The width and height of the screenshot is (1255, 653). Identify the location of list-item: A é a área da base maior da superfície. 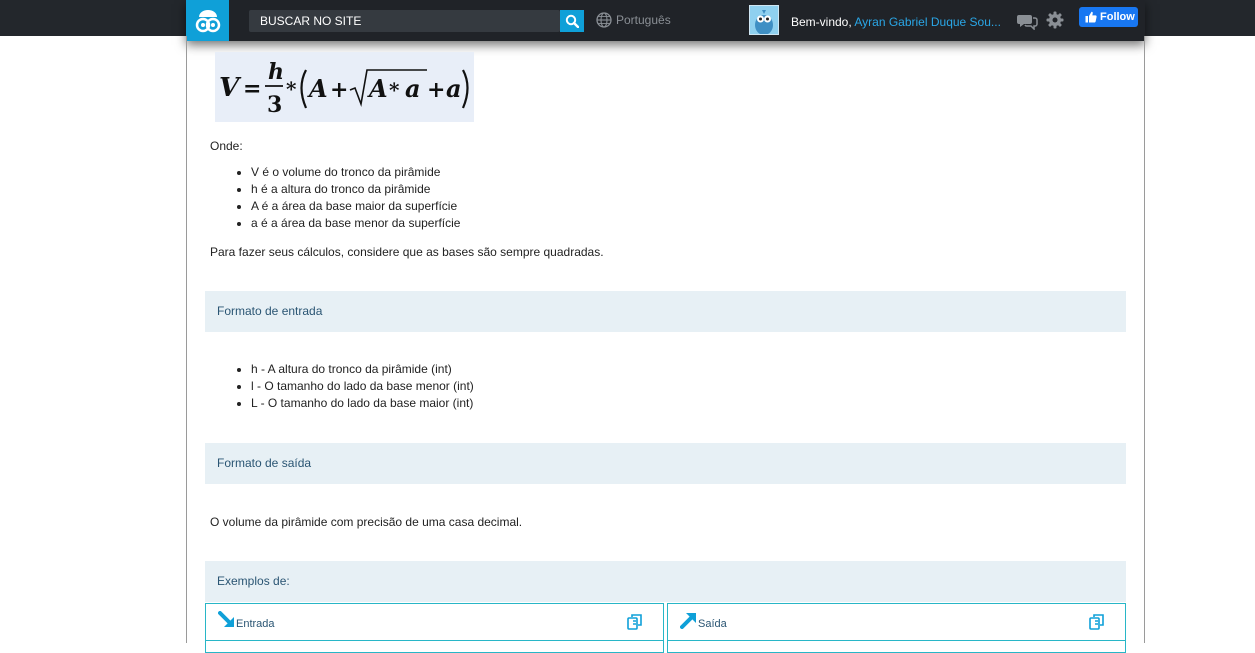
(347, 206).